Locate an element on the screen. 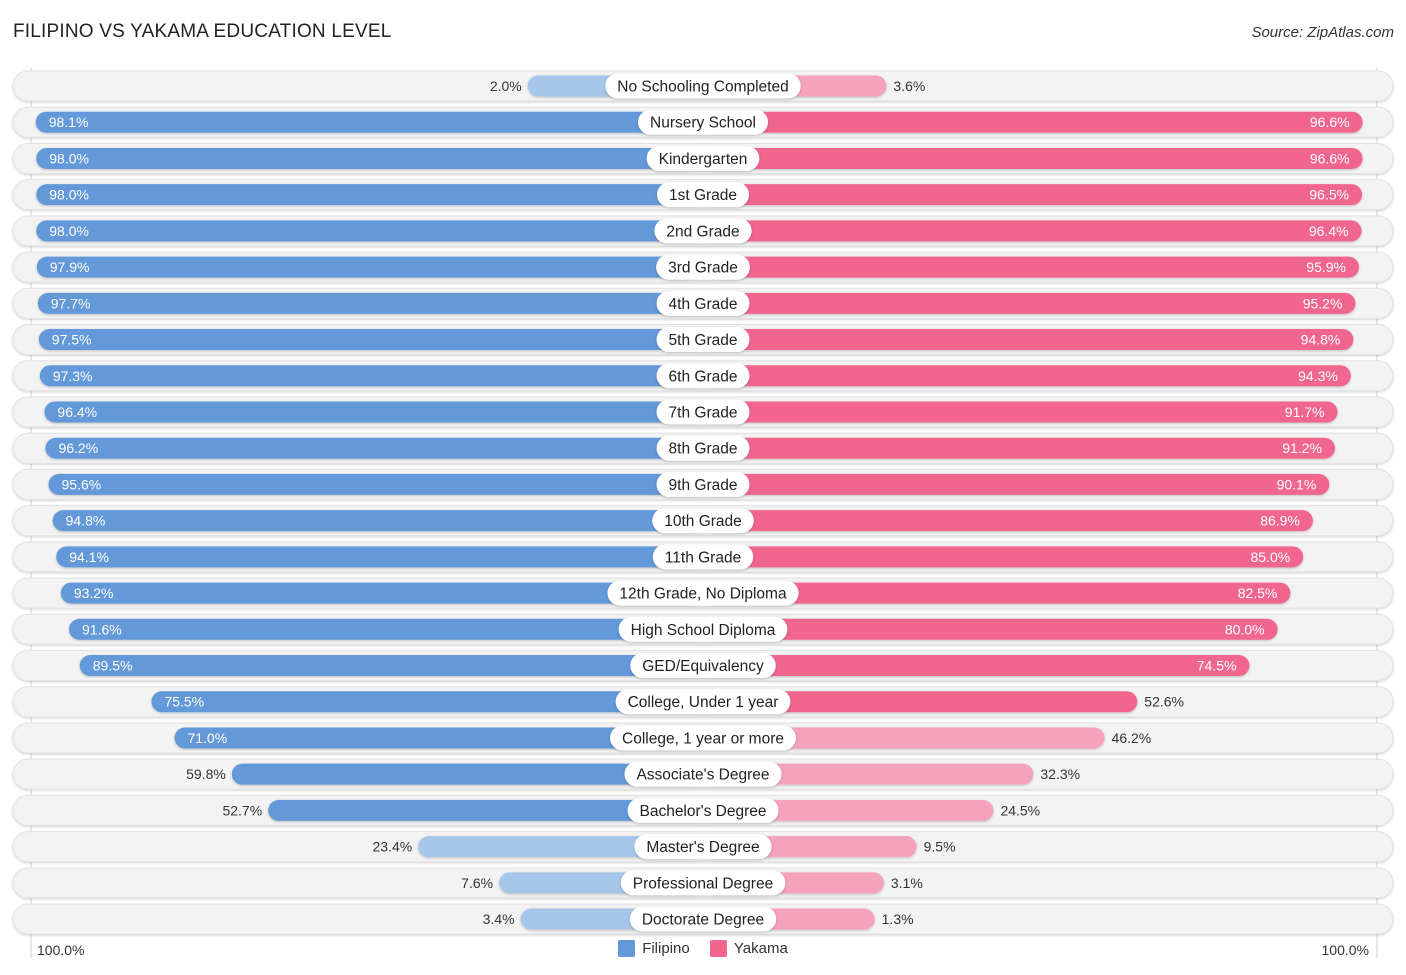 This screenshot has height=975, width=1406. yakama-value-label: 24.5% is located at coordinates (1020, 810).